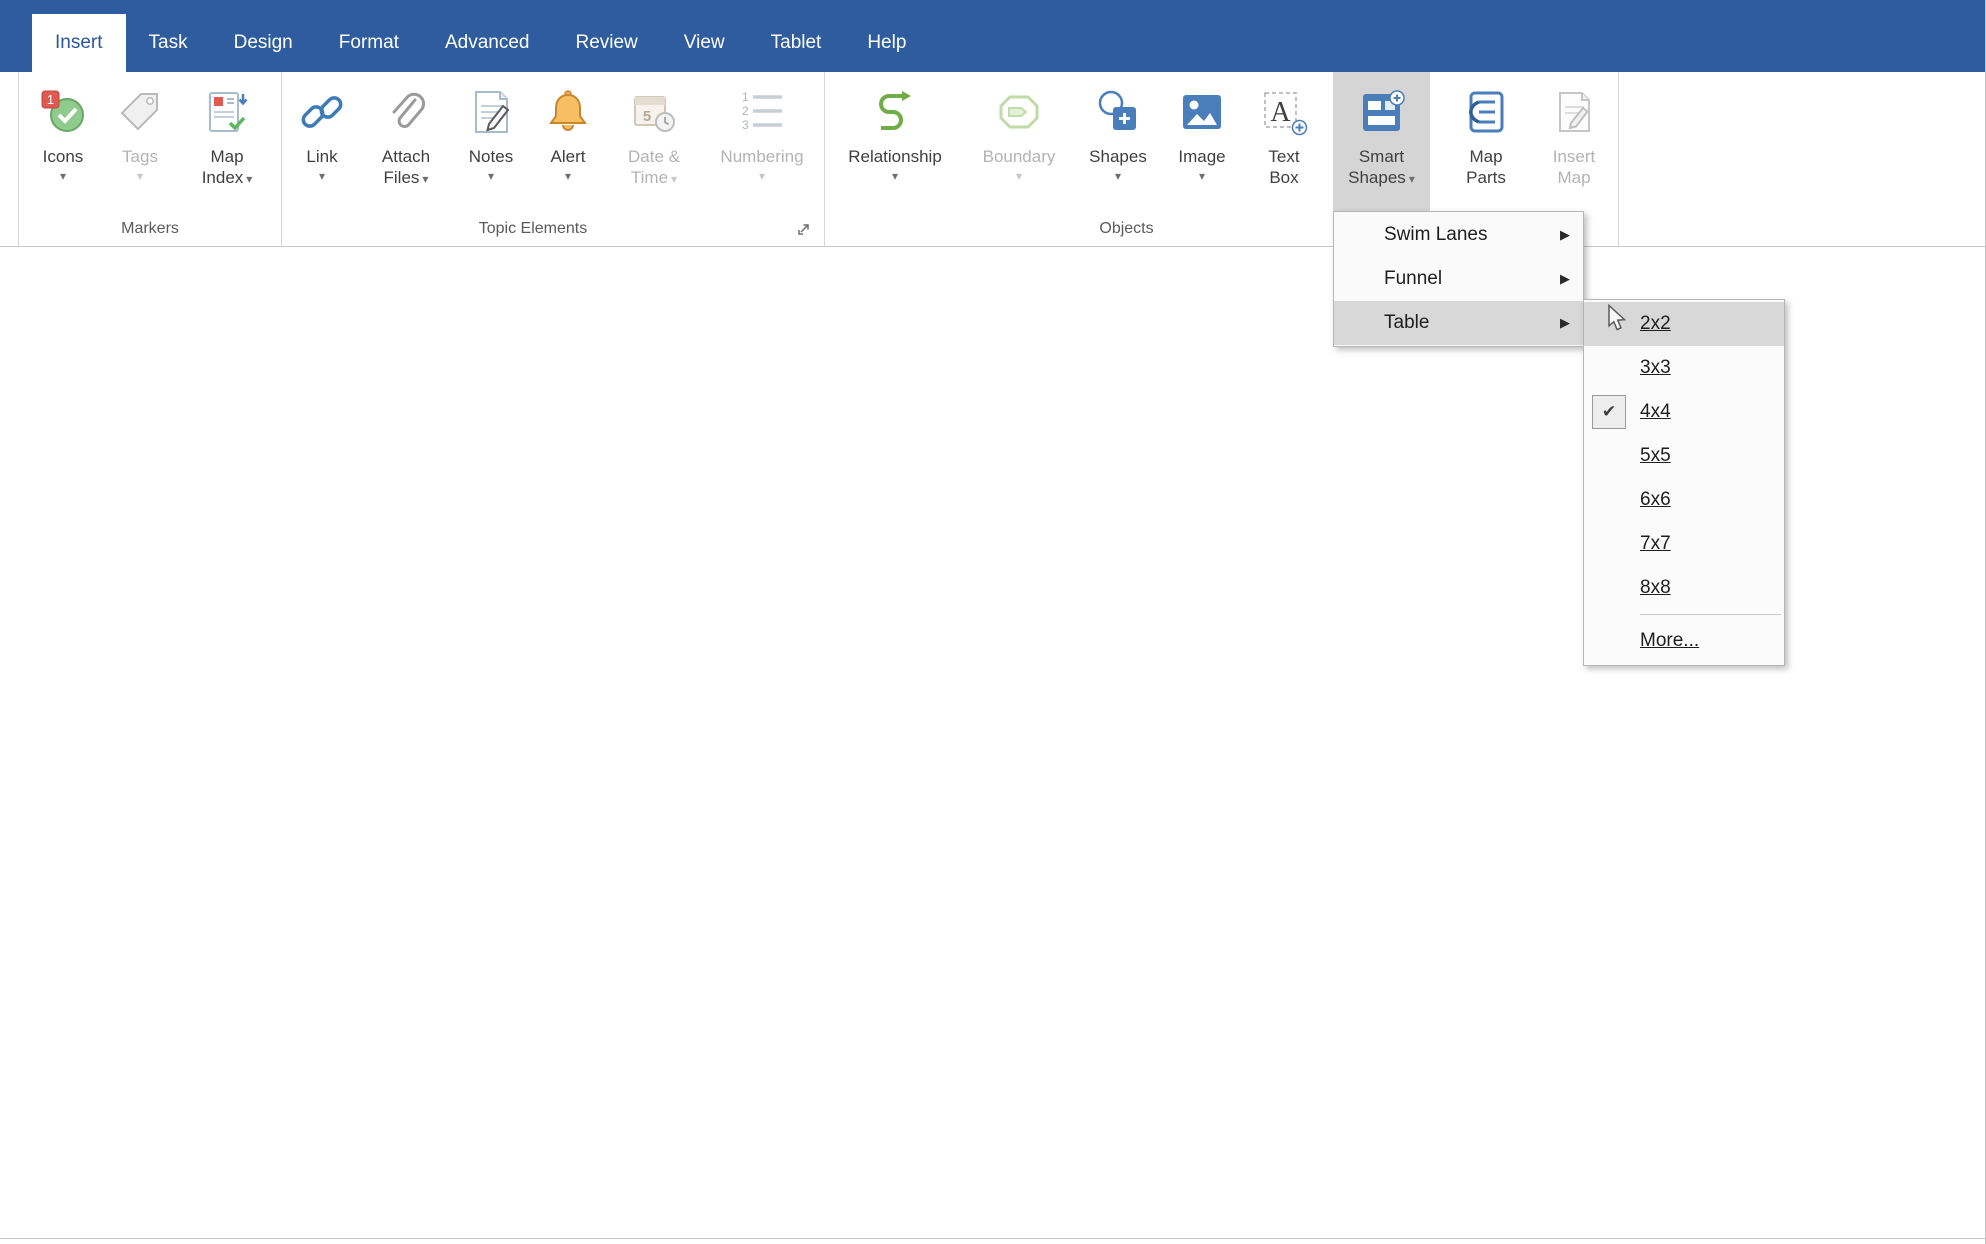 The height and width of the screenshot is (1244, 1986). Describe the element at coordinates (886, 43) in the screenshot. I see `tab-help: Help` at that location.